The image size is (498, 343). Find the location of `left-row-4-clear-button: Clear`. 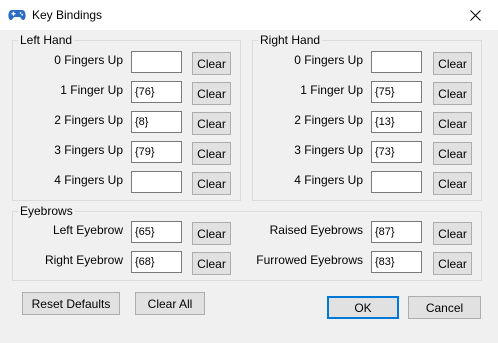

left-row-4-clear-button: Clear is located at coordinates (211, 183).